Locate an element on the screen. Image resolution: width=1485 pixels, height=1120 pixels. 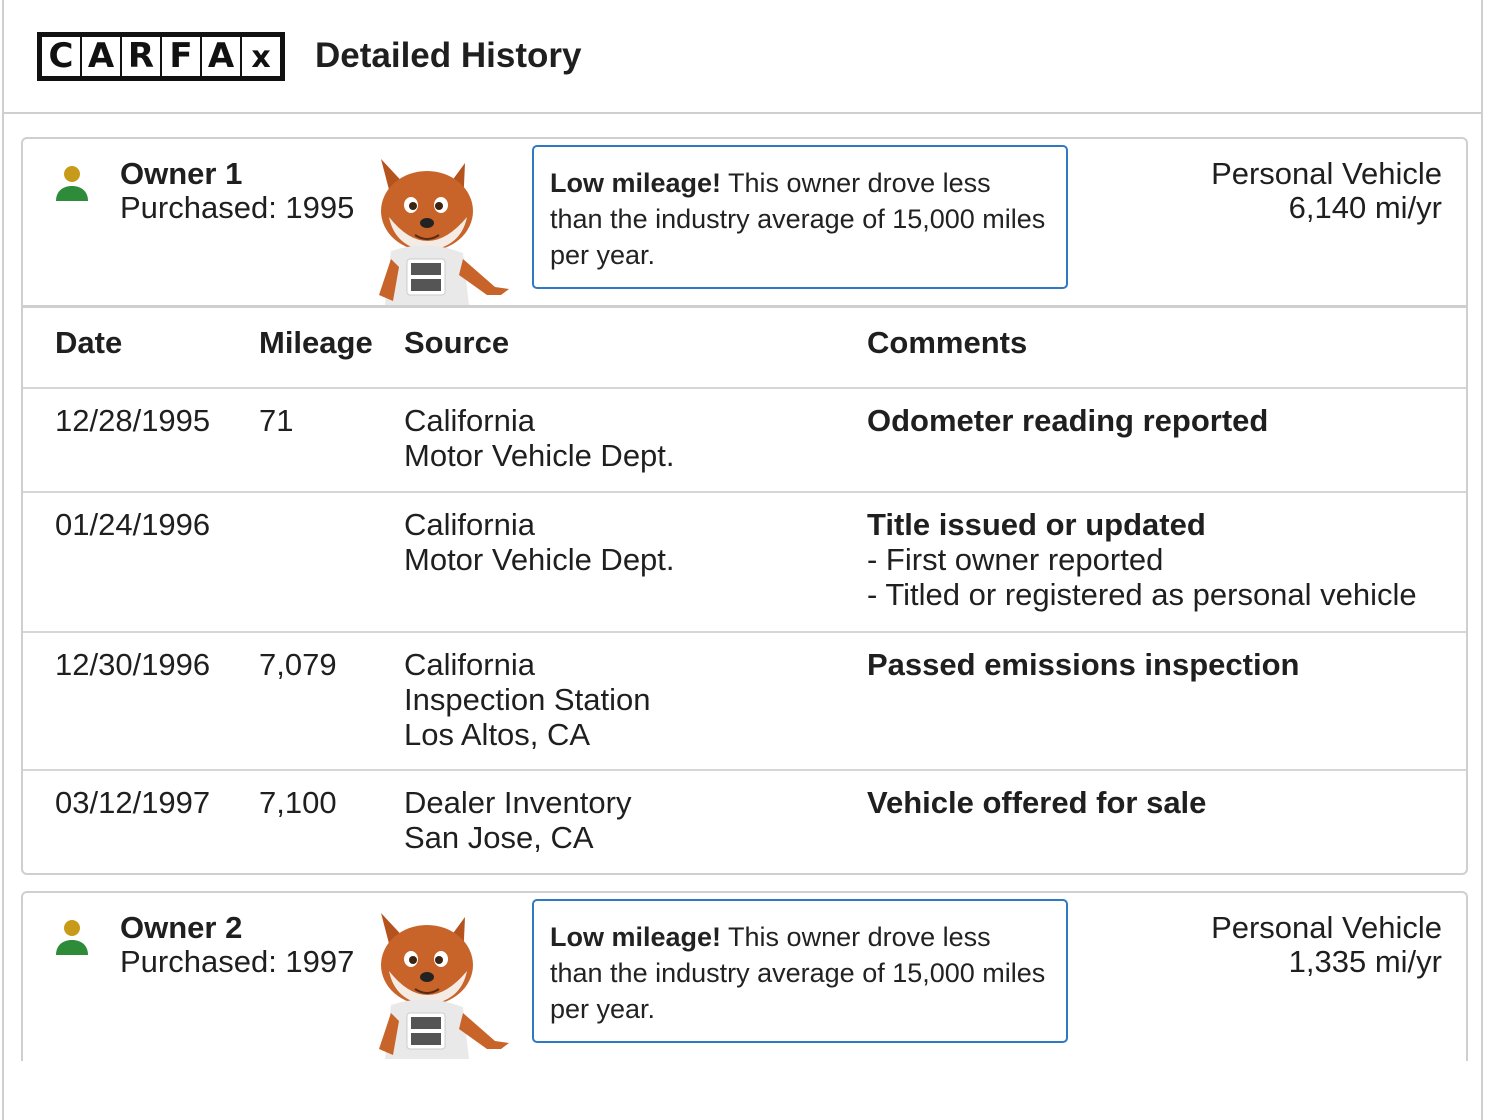
record-comment: Odometer reading reported is located at coordinates (1067, 420).